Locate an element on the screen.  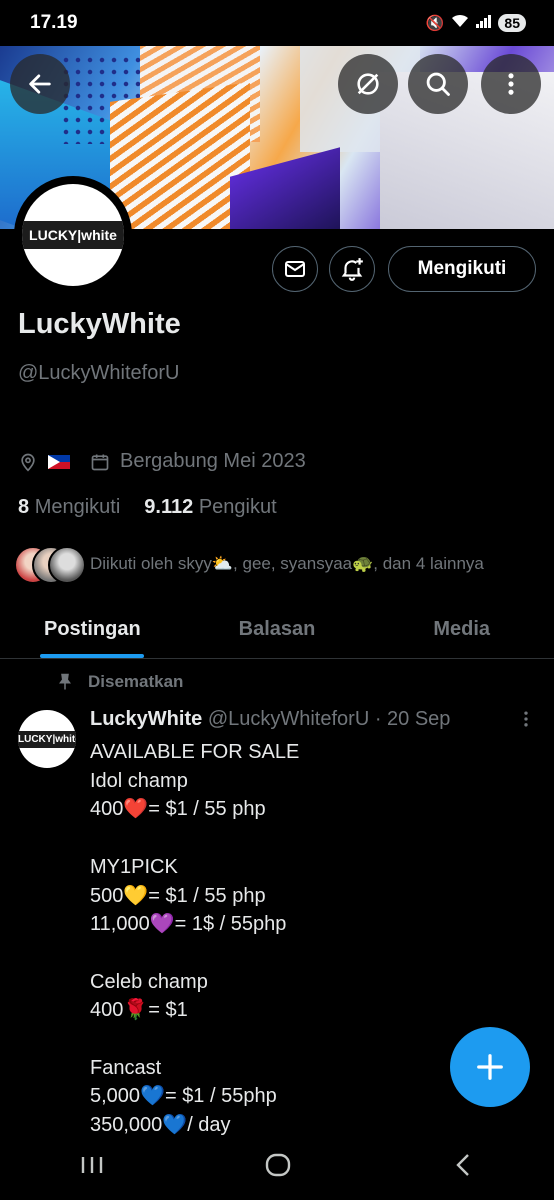
system-nav-bar is located at coordinates (277, 1168).